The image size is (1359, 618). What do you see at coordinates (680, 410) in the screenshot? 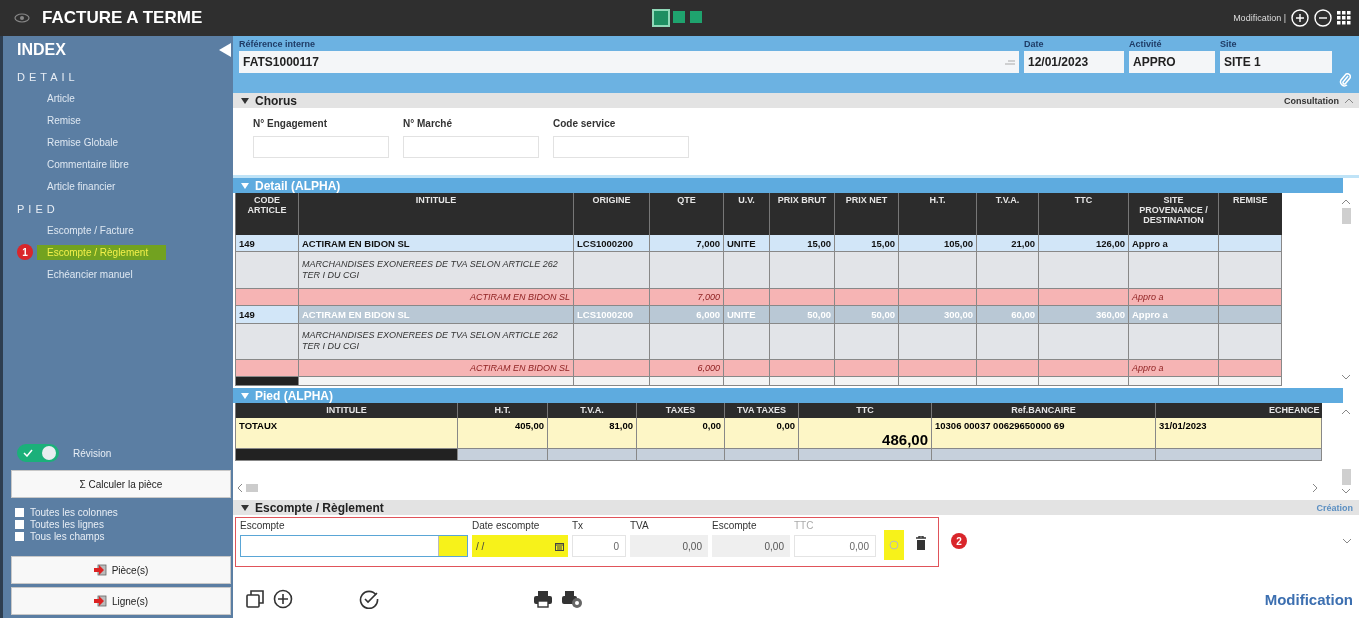
I see `column-header: TAXES` at bounding box center [680, 410].